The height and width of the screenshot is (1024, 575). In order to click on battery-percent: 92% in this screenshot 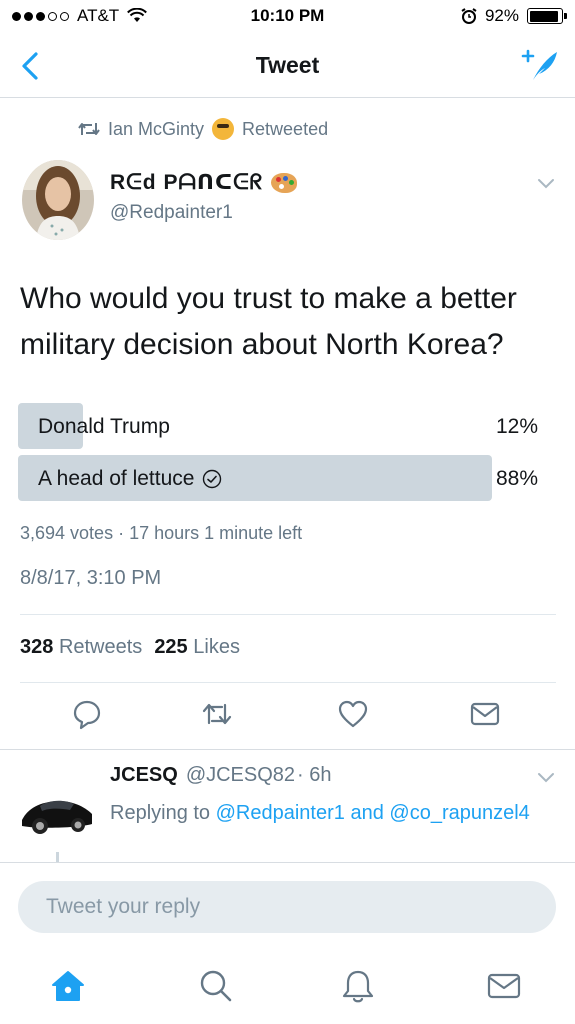, I will do `click(501, 15)`.